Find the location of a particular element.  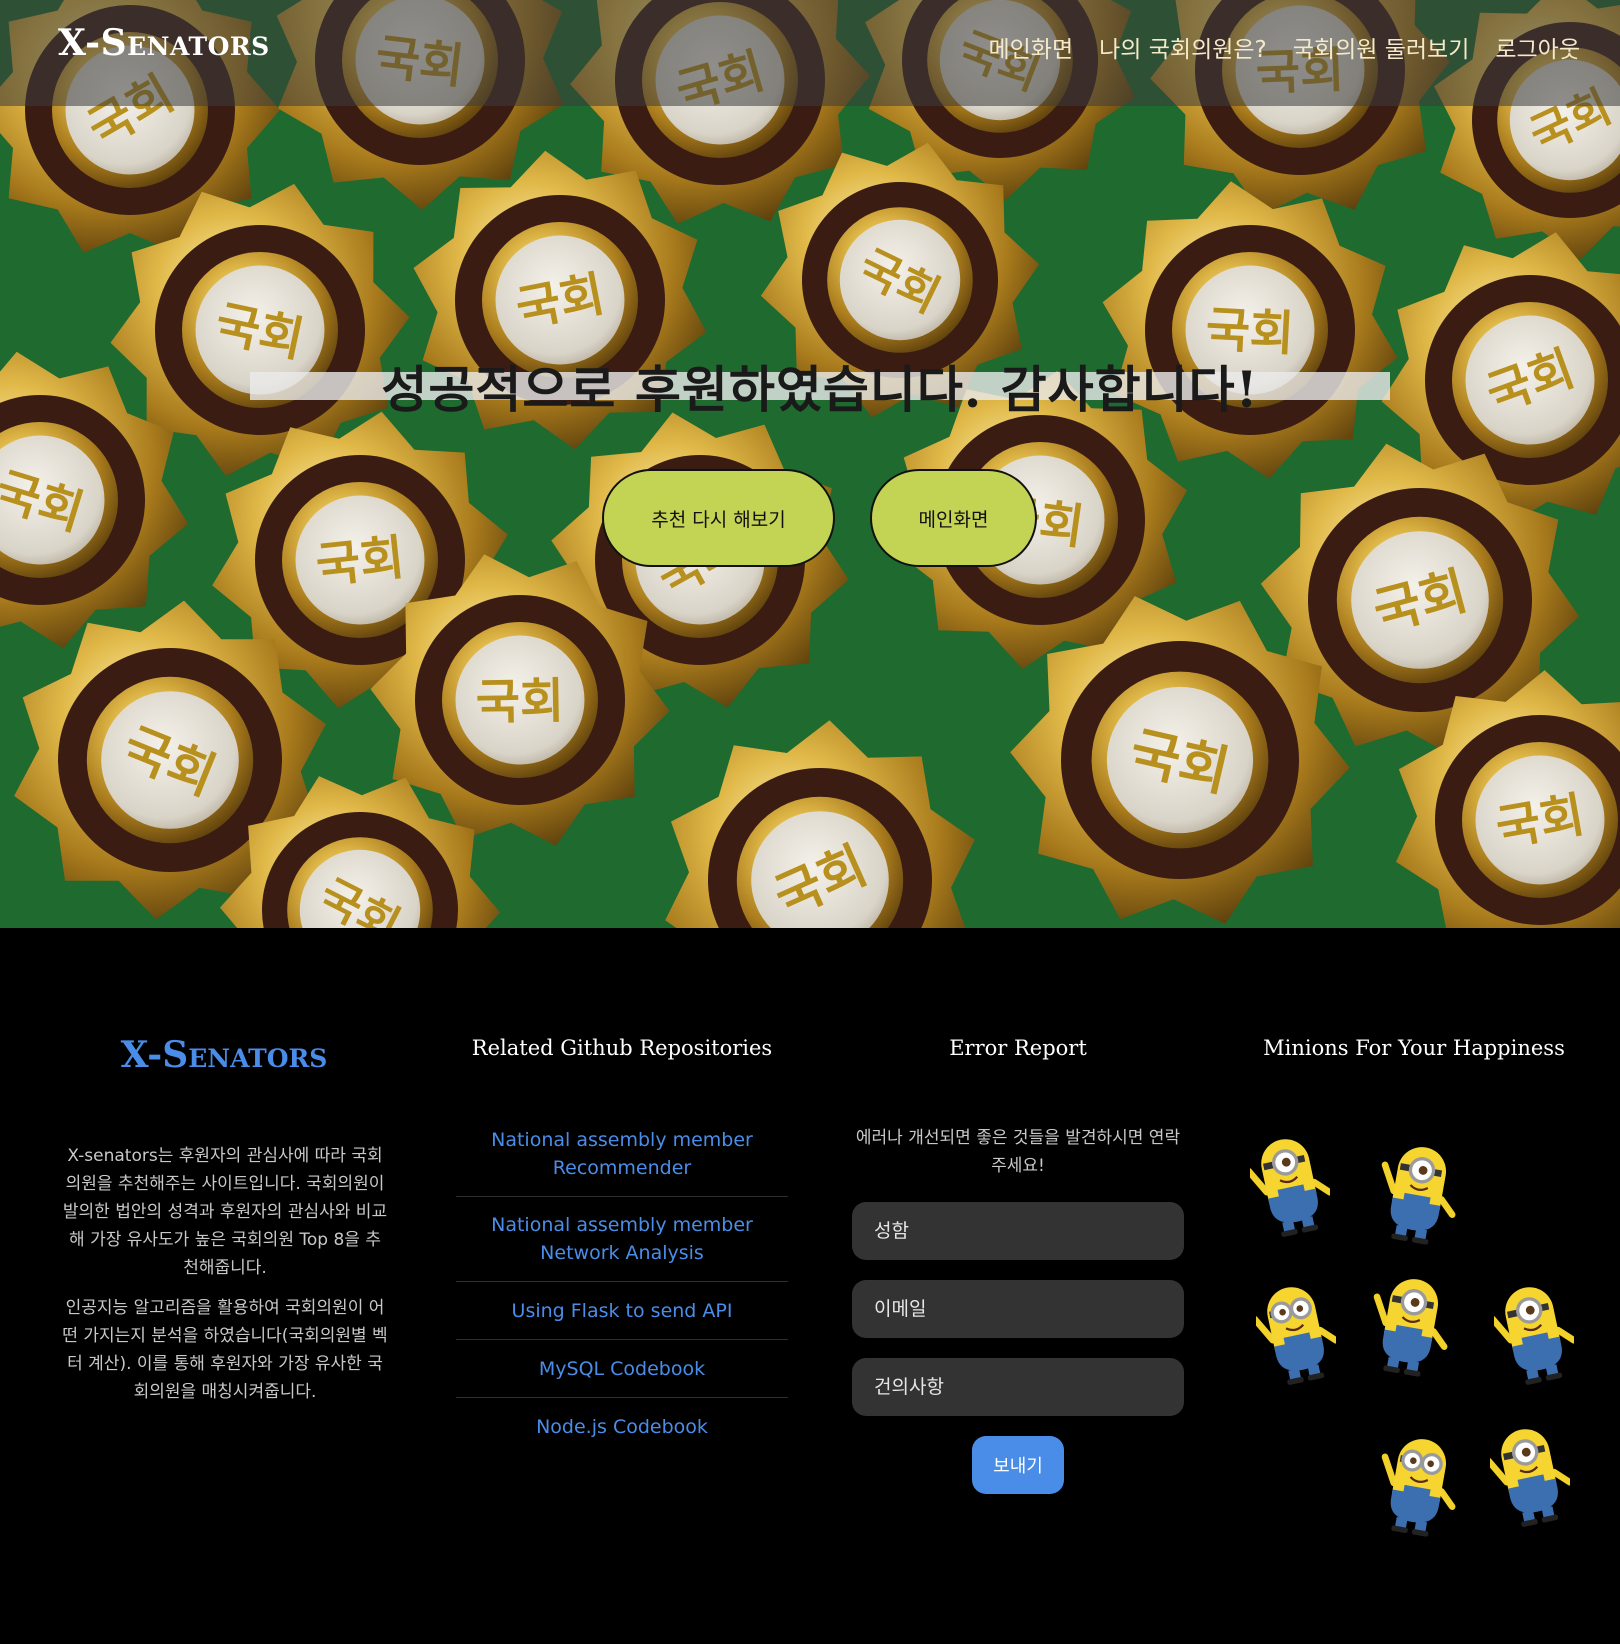

repo-link-flask-api: Using Flask to send API is located at coordinates (622, 1311).